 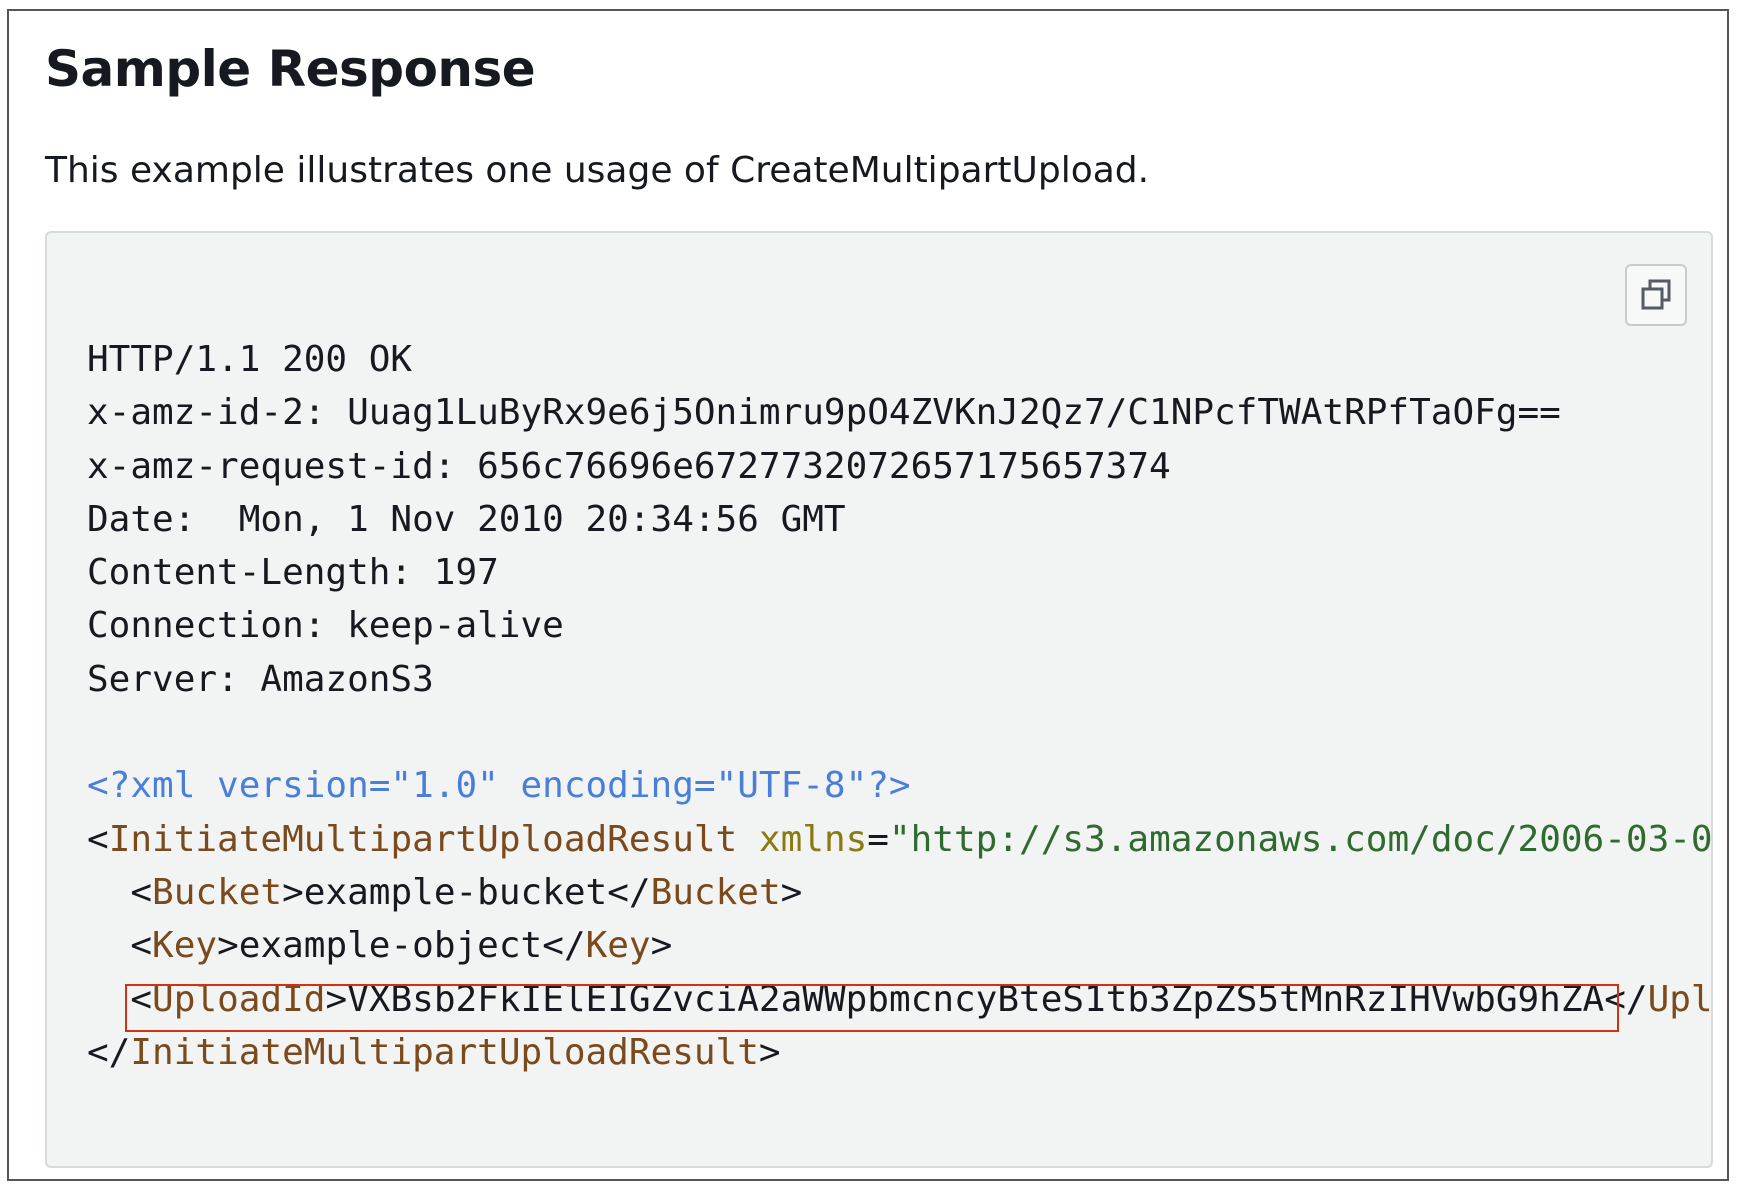 What do you see at coordinates (499, 786) in the screenshot?
I see `code-line-xml-declaration: <?xml version="1.0" encoding="UTF-8"?>` at bounding box center [499, 786].